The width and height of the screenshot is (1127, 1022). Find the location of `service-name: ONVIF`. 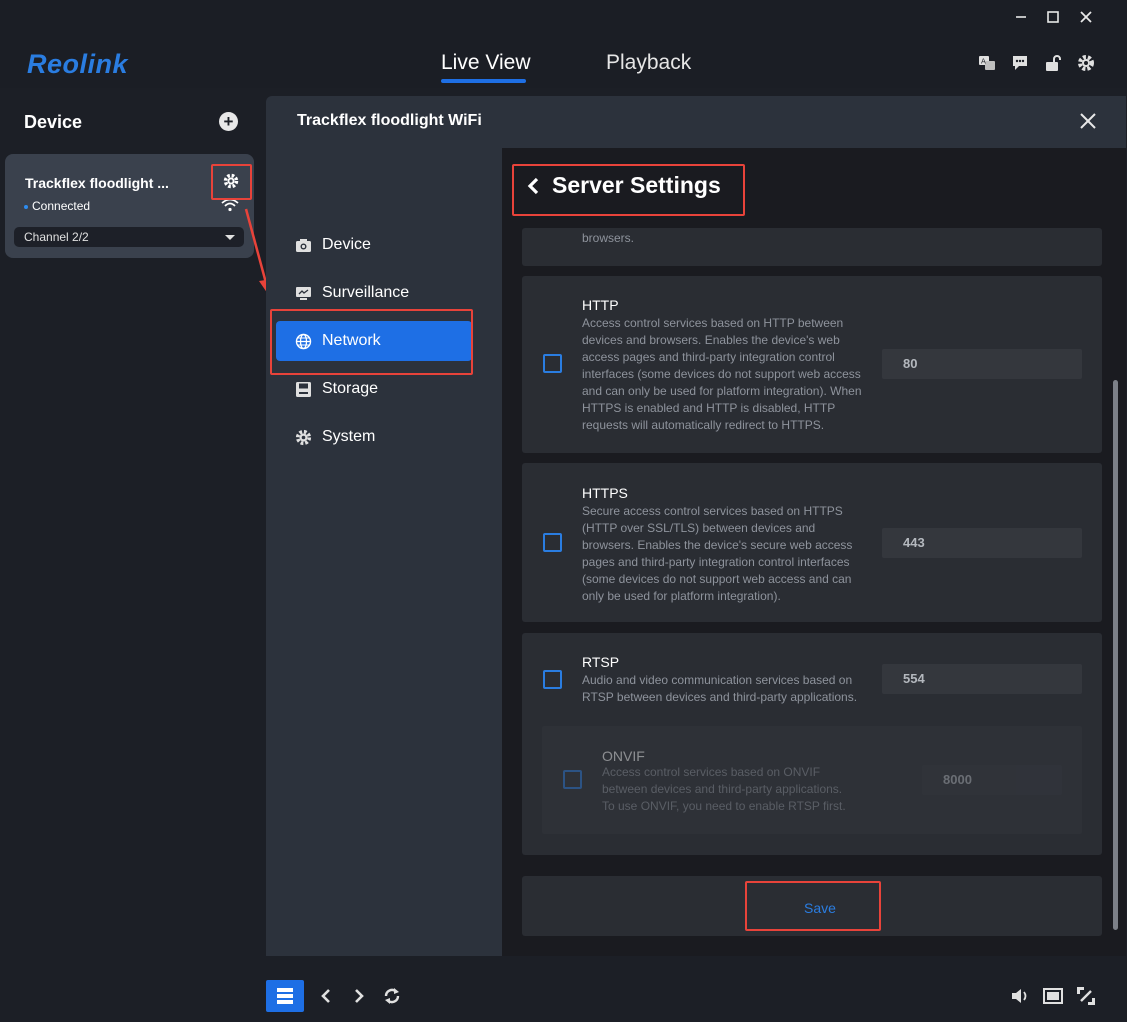

service-name: ONVIF is located at coordinates (623, 756).